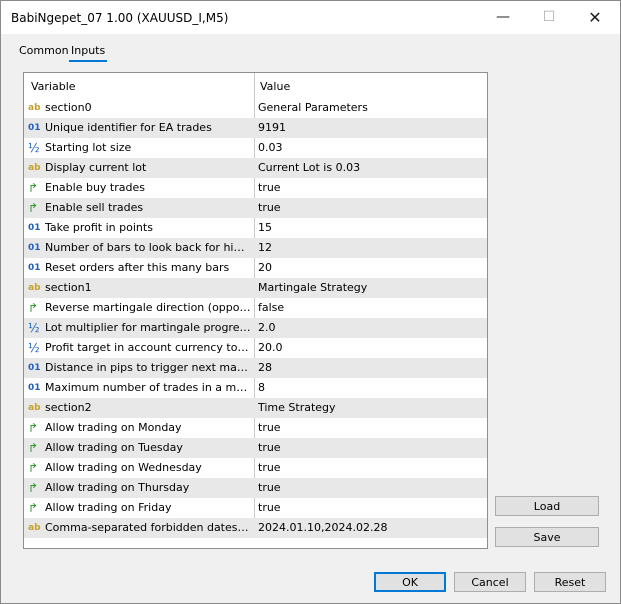  Describe the element at coordinates (255, 168) in the screenshot. I see `table-row: ab Display current lot Current Lot is 0.03` at that location.